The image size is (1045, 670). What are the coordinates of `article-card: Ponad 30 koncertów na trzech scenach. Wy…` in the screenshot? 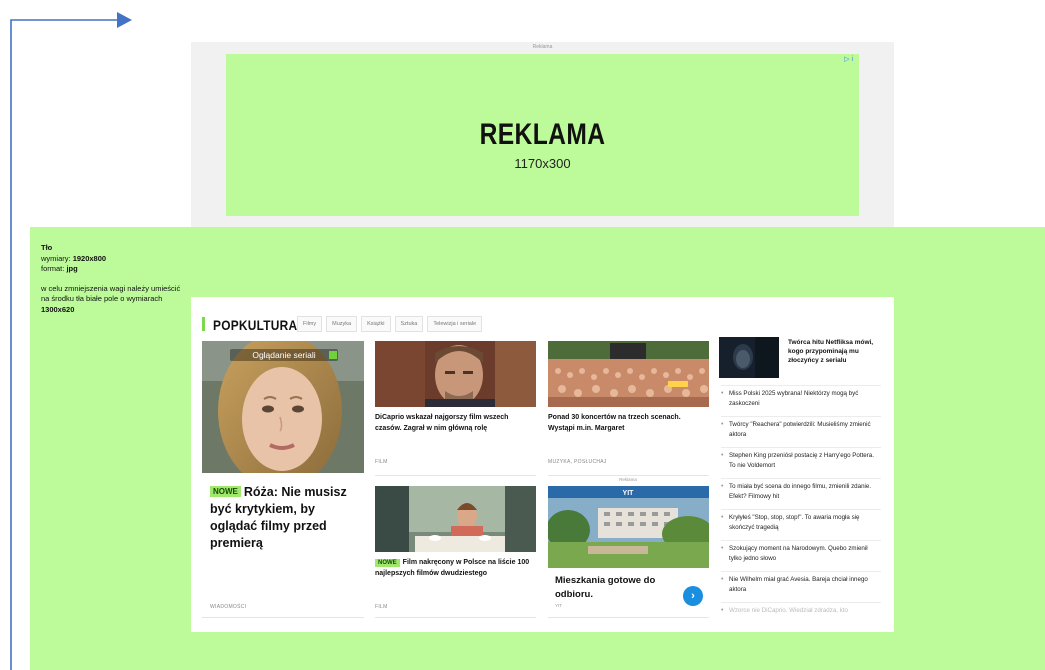 It's located at (628, 407).